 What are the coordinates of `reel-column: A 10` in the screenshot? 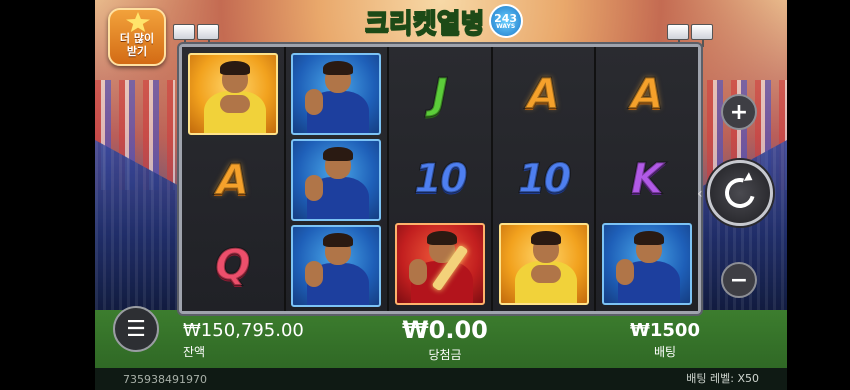 It's located at (544, 179).